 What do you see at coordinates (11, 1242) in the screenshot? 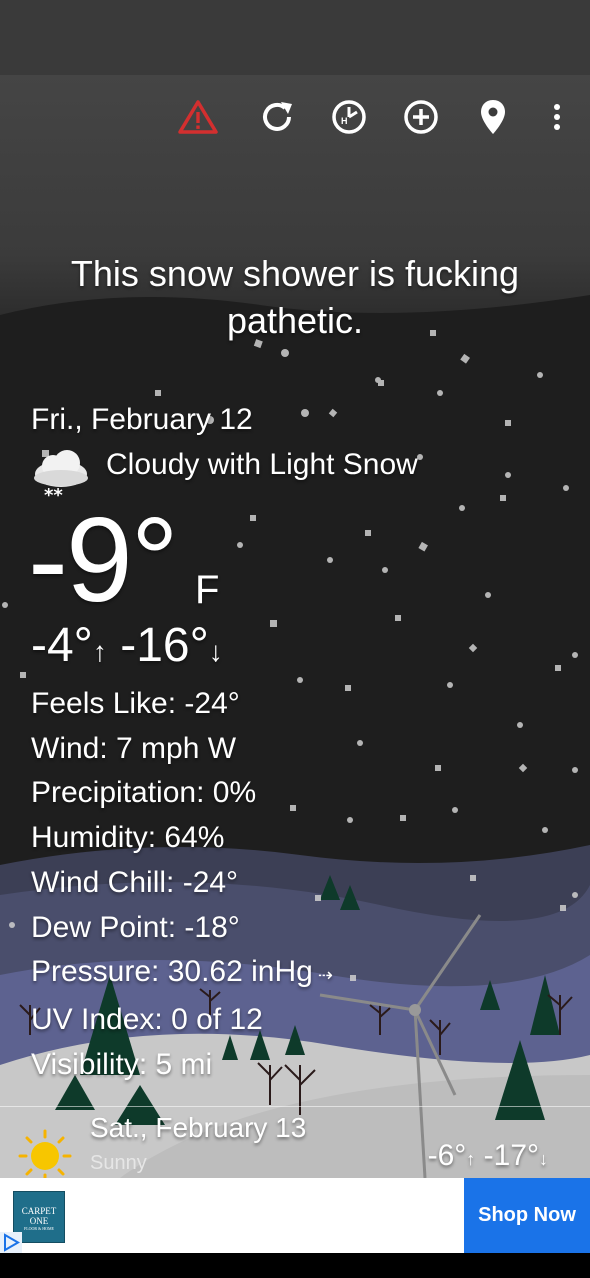
I see `ad-choices-icon` at bounding box center [11, 1242].